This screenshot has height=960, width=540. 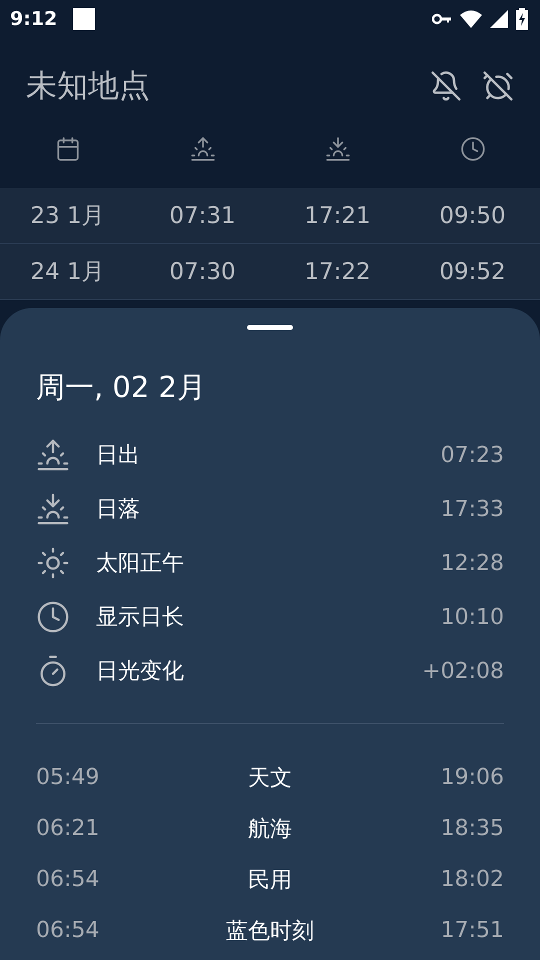 I want to click on detail-value: 10:10, so click(x=472, y=617).